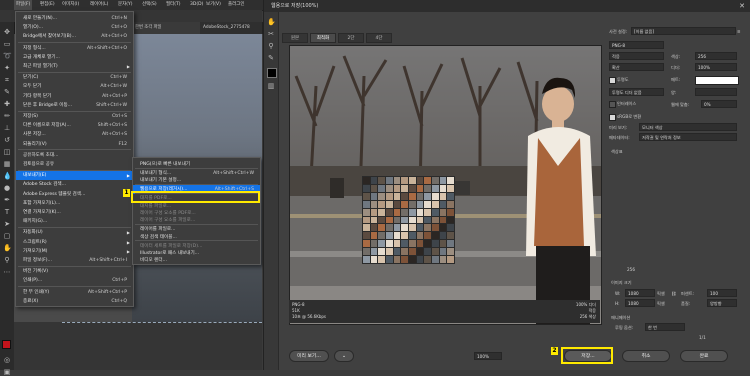 The height and width of the screenshot is (376, 750). What do you see at coordinates (704, 356) in the screenshot?
I see `done-button: 완료` at bounding box center [704, 356].